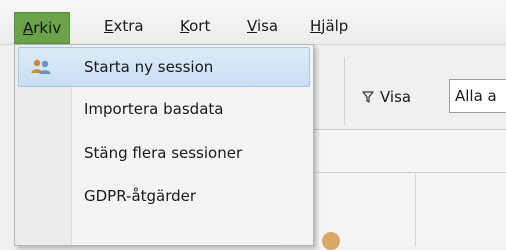 The height and width of the screenshot is (250, 506). Describe the element at coordinates (41, 66) in the screenshot. I see `users-icon` at that location.